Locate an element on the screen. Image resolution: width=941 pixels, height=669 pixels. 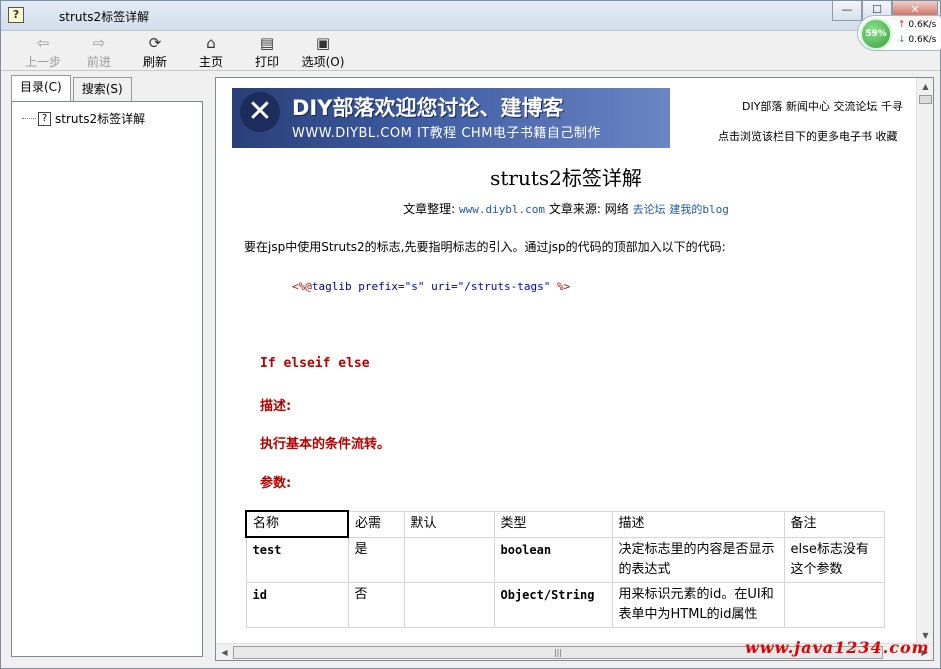
options-button: ▣ 选项(O) is located at coordinates (323, 50).